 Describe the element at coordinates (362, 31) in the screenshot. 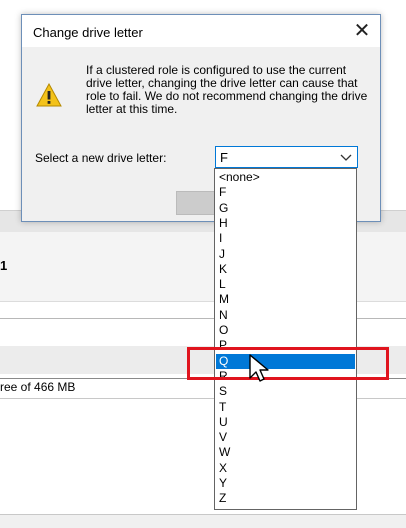

I see `close-button: ✕` at that location.